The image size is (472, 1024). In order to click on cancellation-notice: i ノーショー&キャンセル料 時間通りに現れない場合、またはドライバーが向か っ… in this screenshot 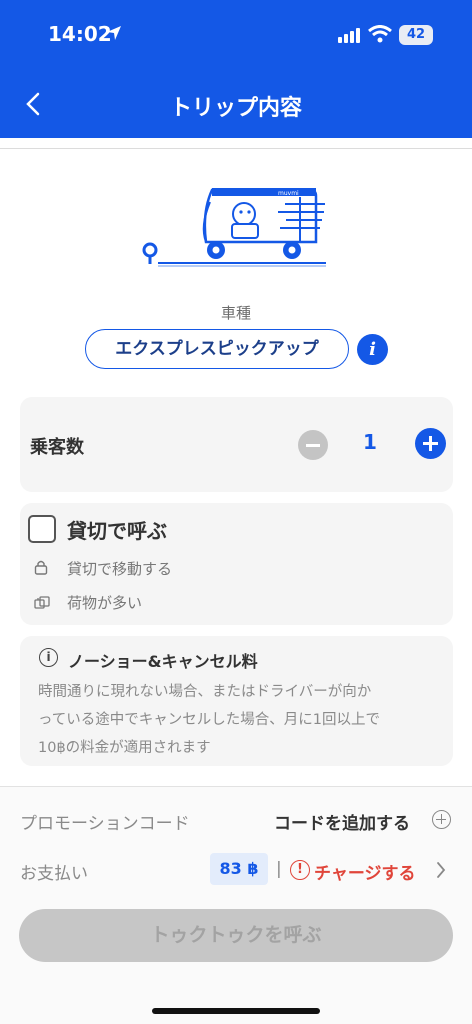, I will do `click(236, 701)`.